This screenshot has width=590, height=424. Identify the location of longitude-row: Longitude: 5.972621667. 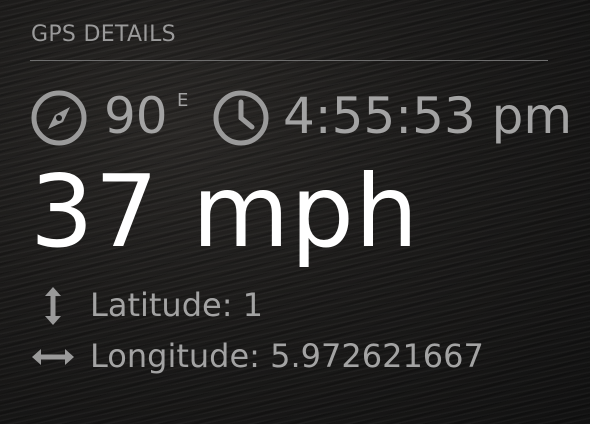
(295, 356).